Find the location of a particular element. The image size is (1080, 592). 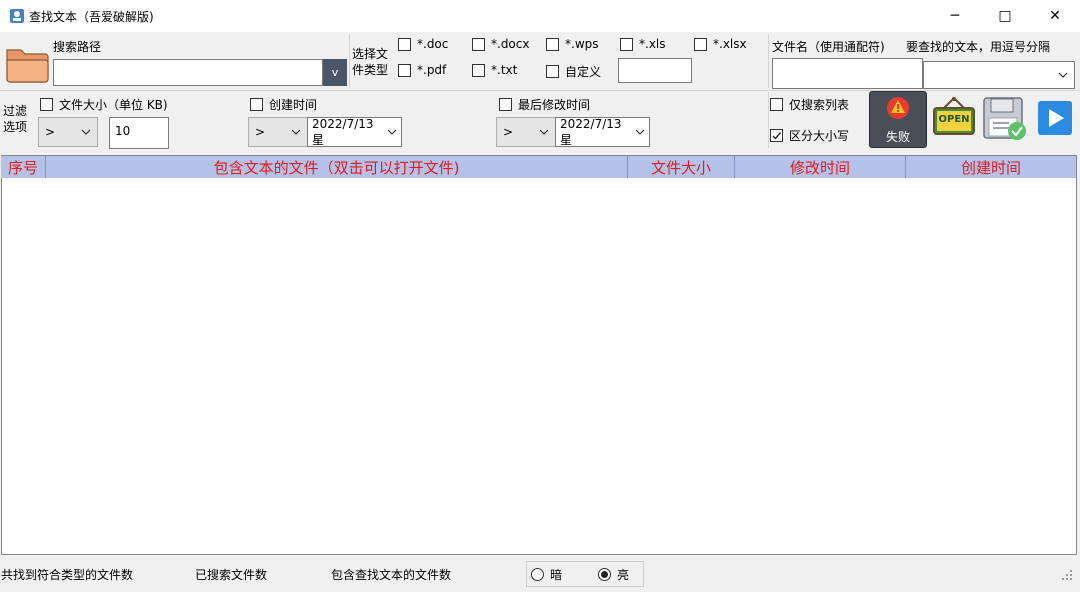

checkbox-doc: *.doc is located at coordinates (423, 44).